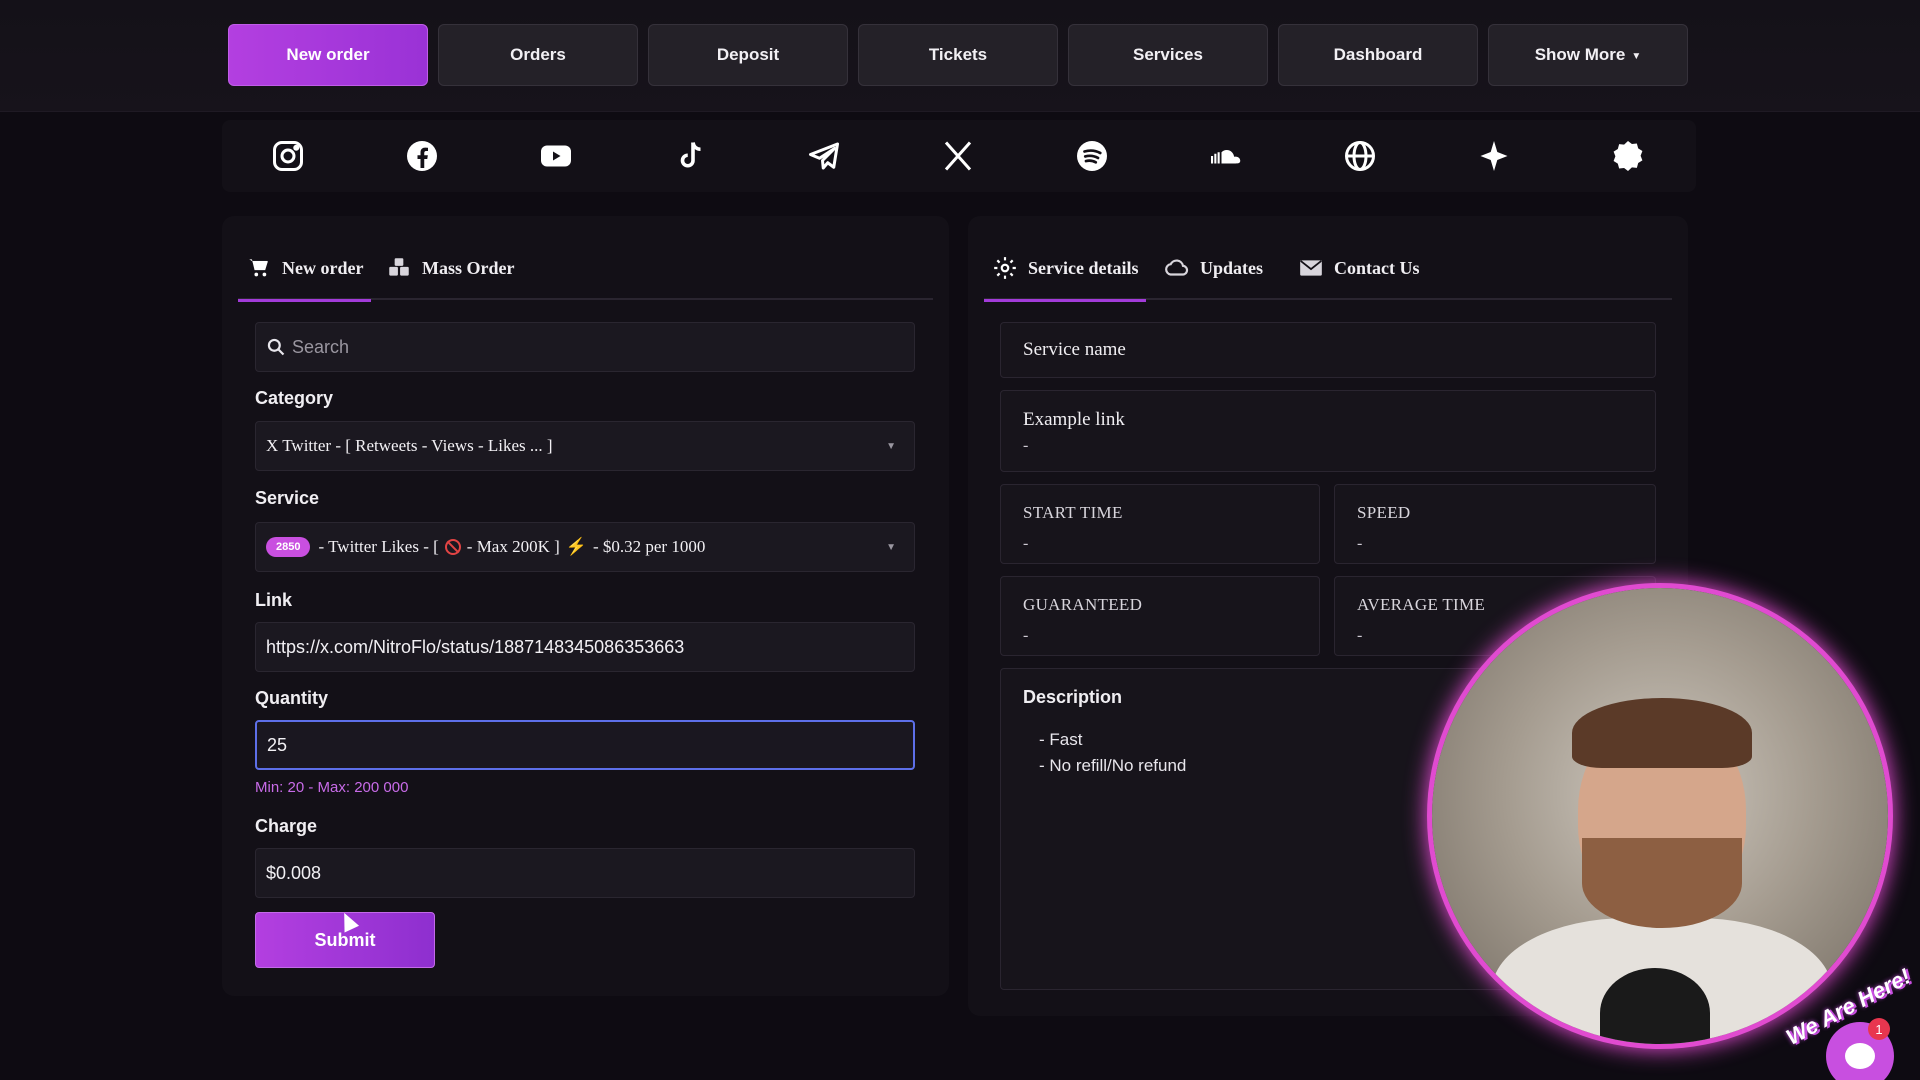 The image size is (1920, 1080). What do you see at coordinates (1083, 604) in the screenshot?
I see `guaranteed-label: GUARANTEED` at bounding box center [1083, 604].